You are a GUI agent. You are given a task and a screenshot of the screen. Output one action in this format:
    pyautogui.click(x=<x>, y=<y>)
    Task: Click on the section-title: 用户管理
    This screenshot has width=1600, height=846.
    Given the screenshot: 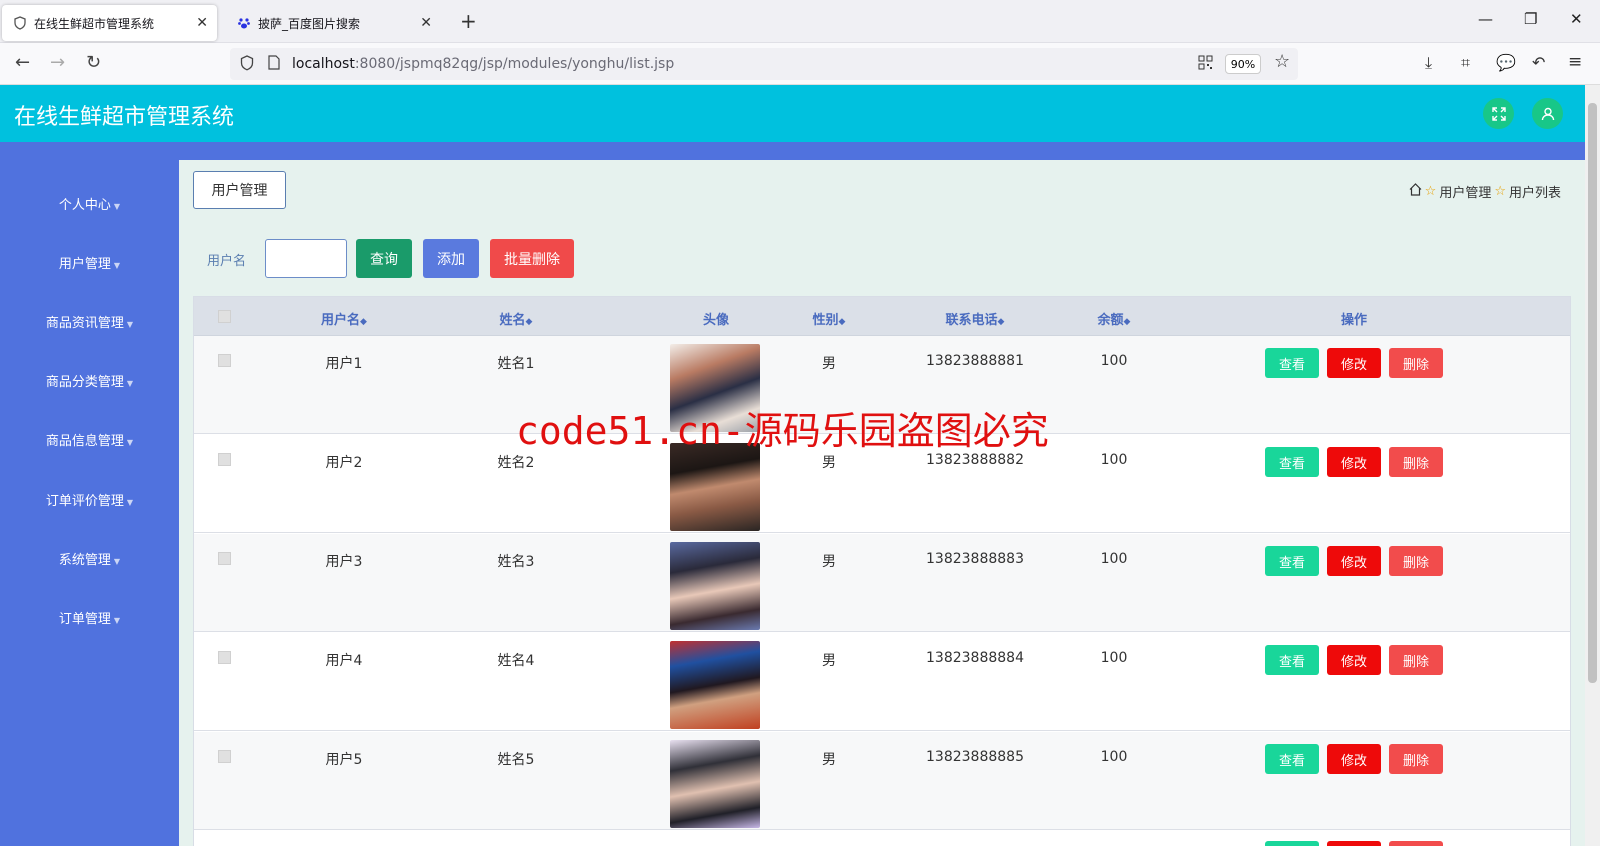 What is the action you would take?
    pyautogui.click(x=239, y=190)
    